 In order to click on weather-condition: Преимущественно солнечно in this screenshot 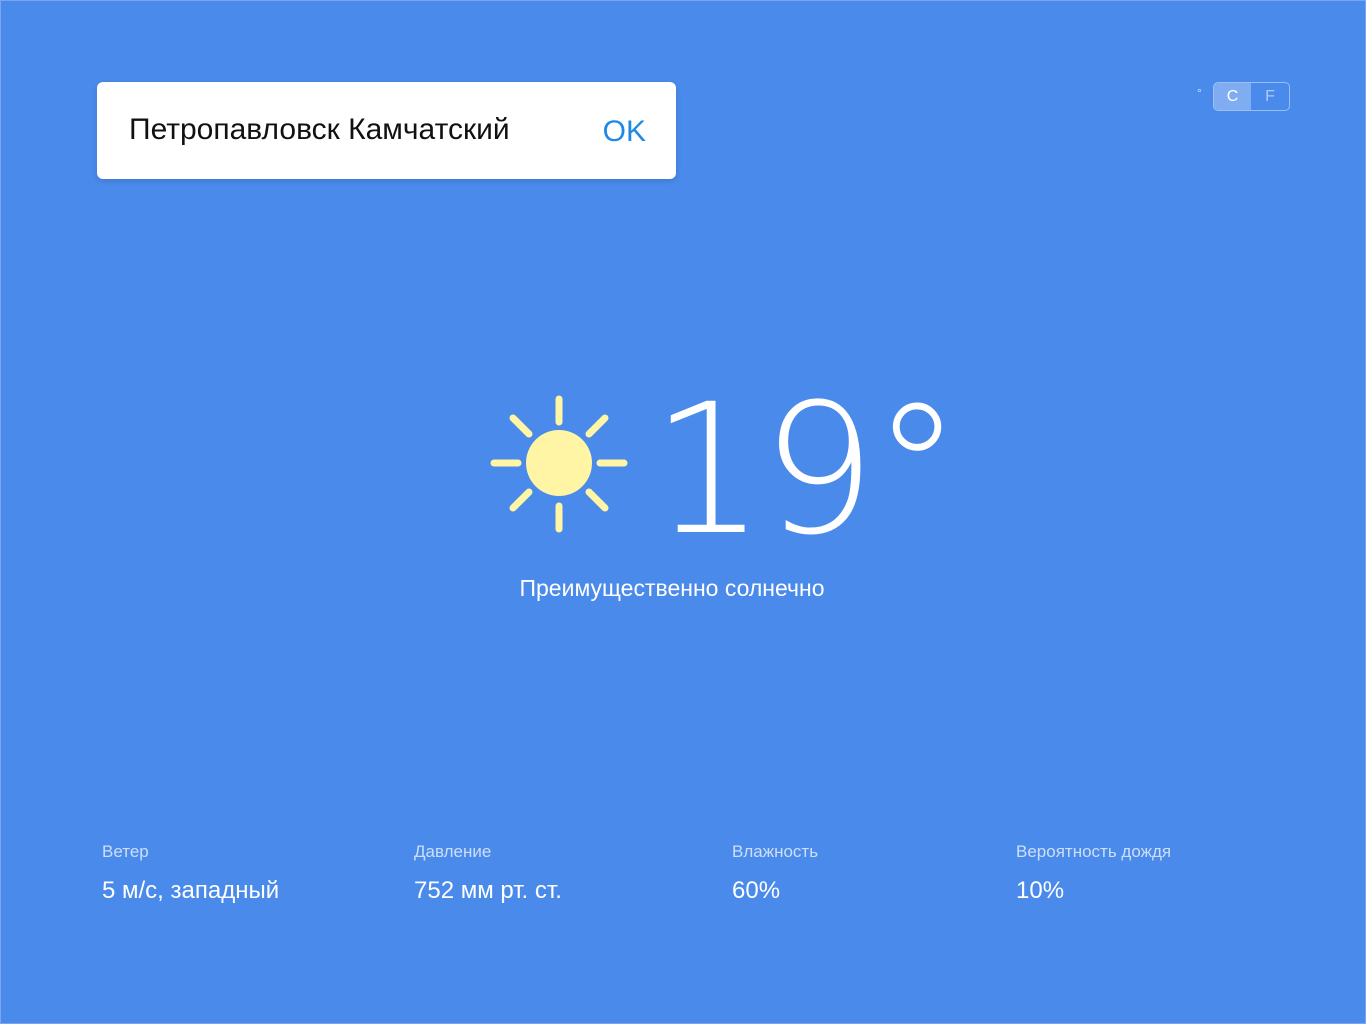, I will do `click(672, 588)`.